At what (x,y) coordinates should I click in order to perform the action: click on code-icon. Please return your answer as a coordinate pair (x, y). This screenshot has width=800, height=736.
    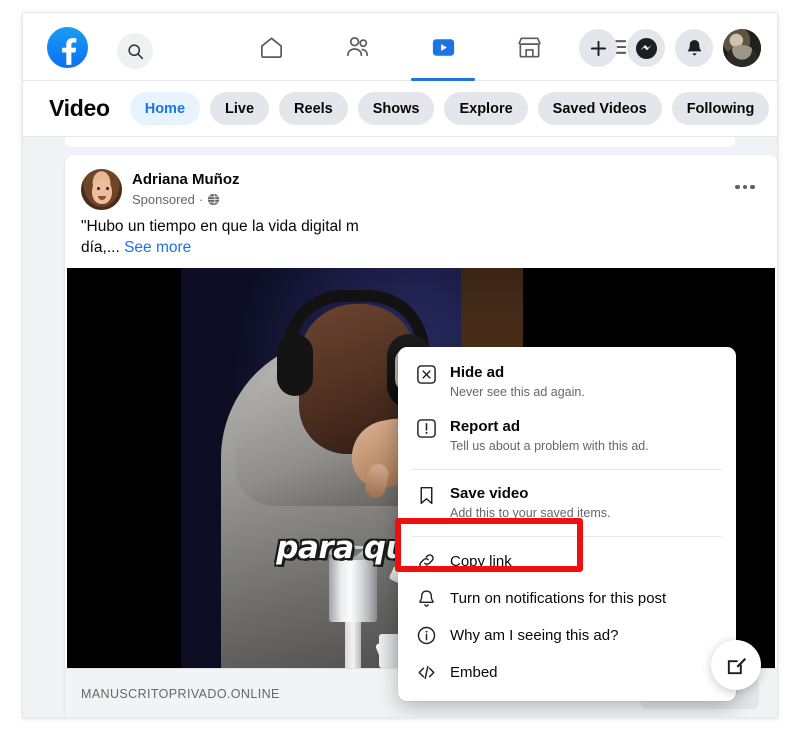
    Looking at the image, I should click on (430, 672).